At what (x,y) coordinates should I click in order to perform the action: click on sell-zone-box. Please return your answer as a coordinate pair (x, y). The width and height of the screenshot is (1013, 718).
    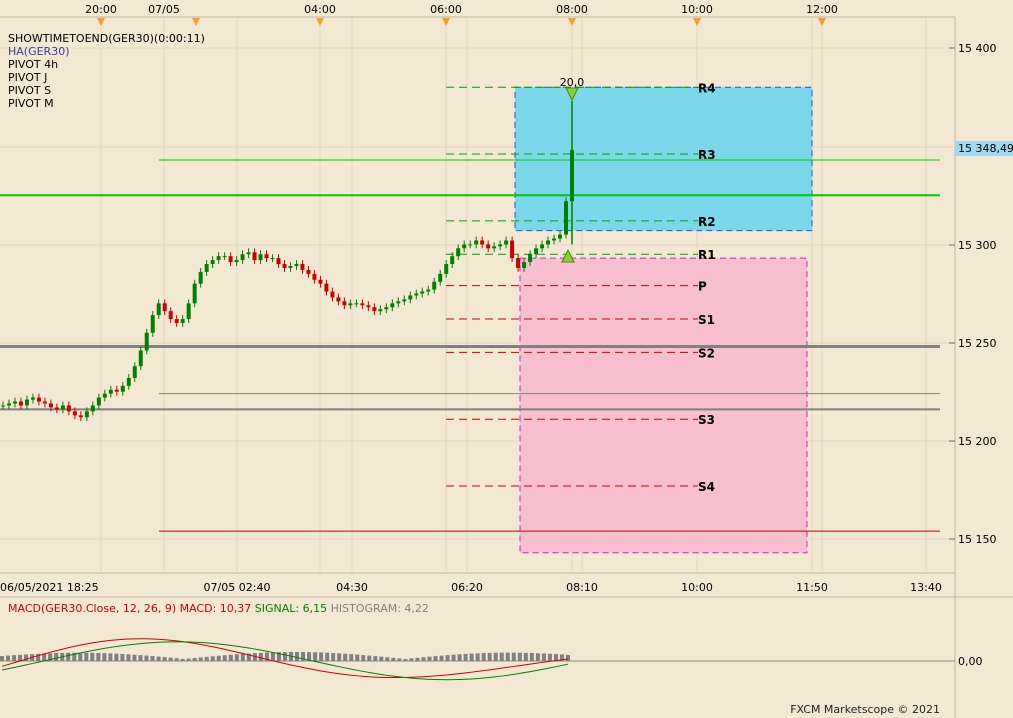
    Looking at the image, I should click on (663, 405).